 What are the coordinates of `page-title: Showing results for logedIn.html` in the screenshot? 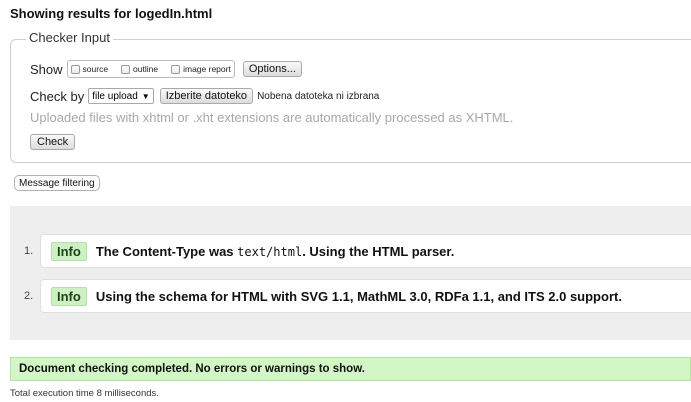 It's located at (111, 13).